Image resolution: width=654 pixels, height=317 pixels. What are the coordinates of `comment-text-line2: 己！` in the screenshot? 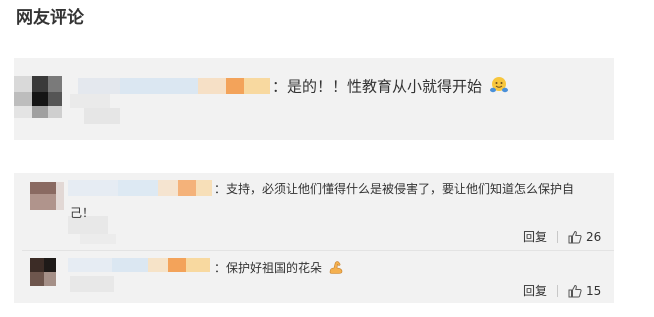 It's located at (82, 213).